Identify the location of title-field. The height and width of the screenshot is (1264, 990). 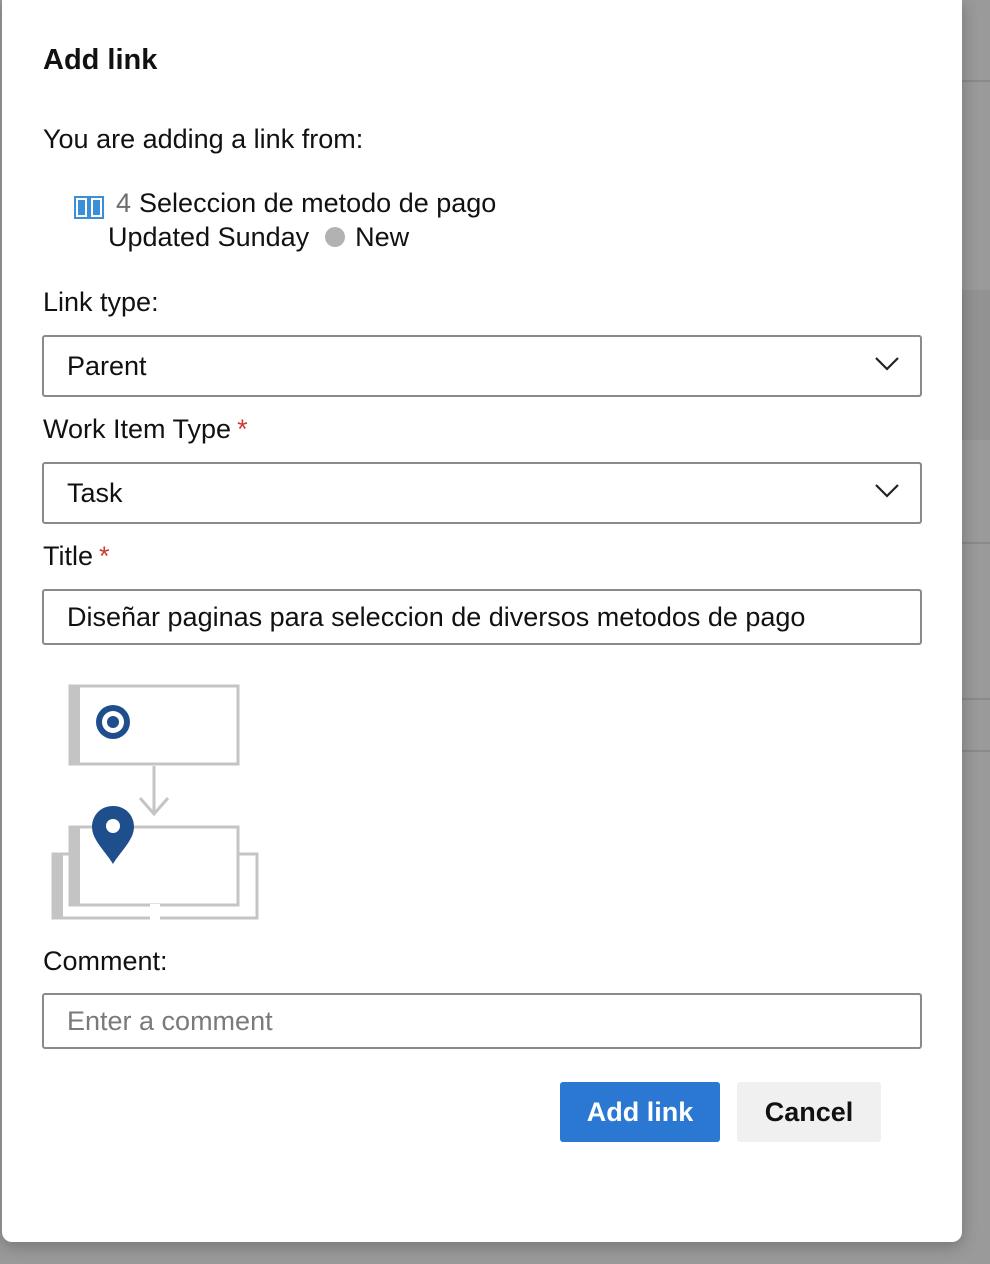
(482, 617).